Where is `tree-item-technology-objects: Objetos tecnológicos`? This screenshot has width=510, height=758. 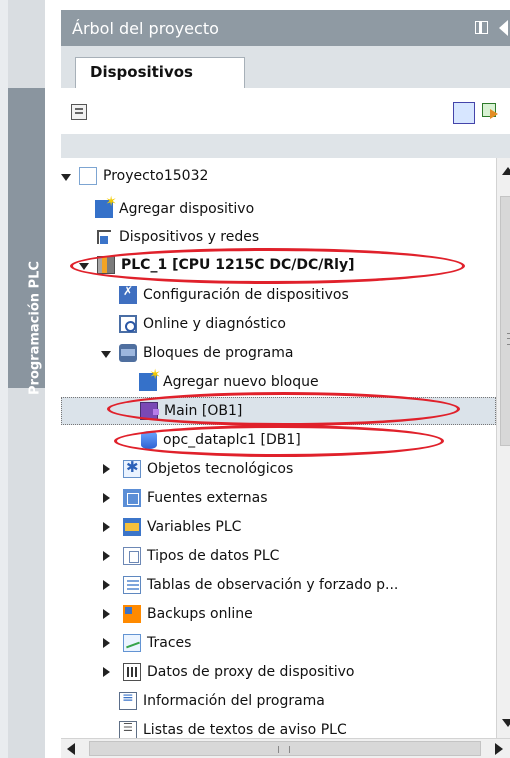 tree-item-technology-objects: Objetos tecnológicos is located at coordinates (278, 469).